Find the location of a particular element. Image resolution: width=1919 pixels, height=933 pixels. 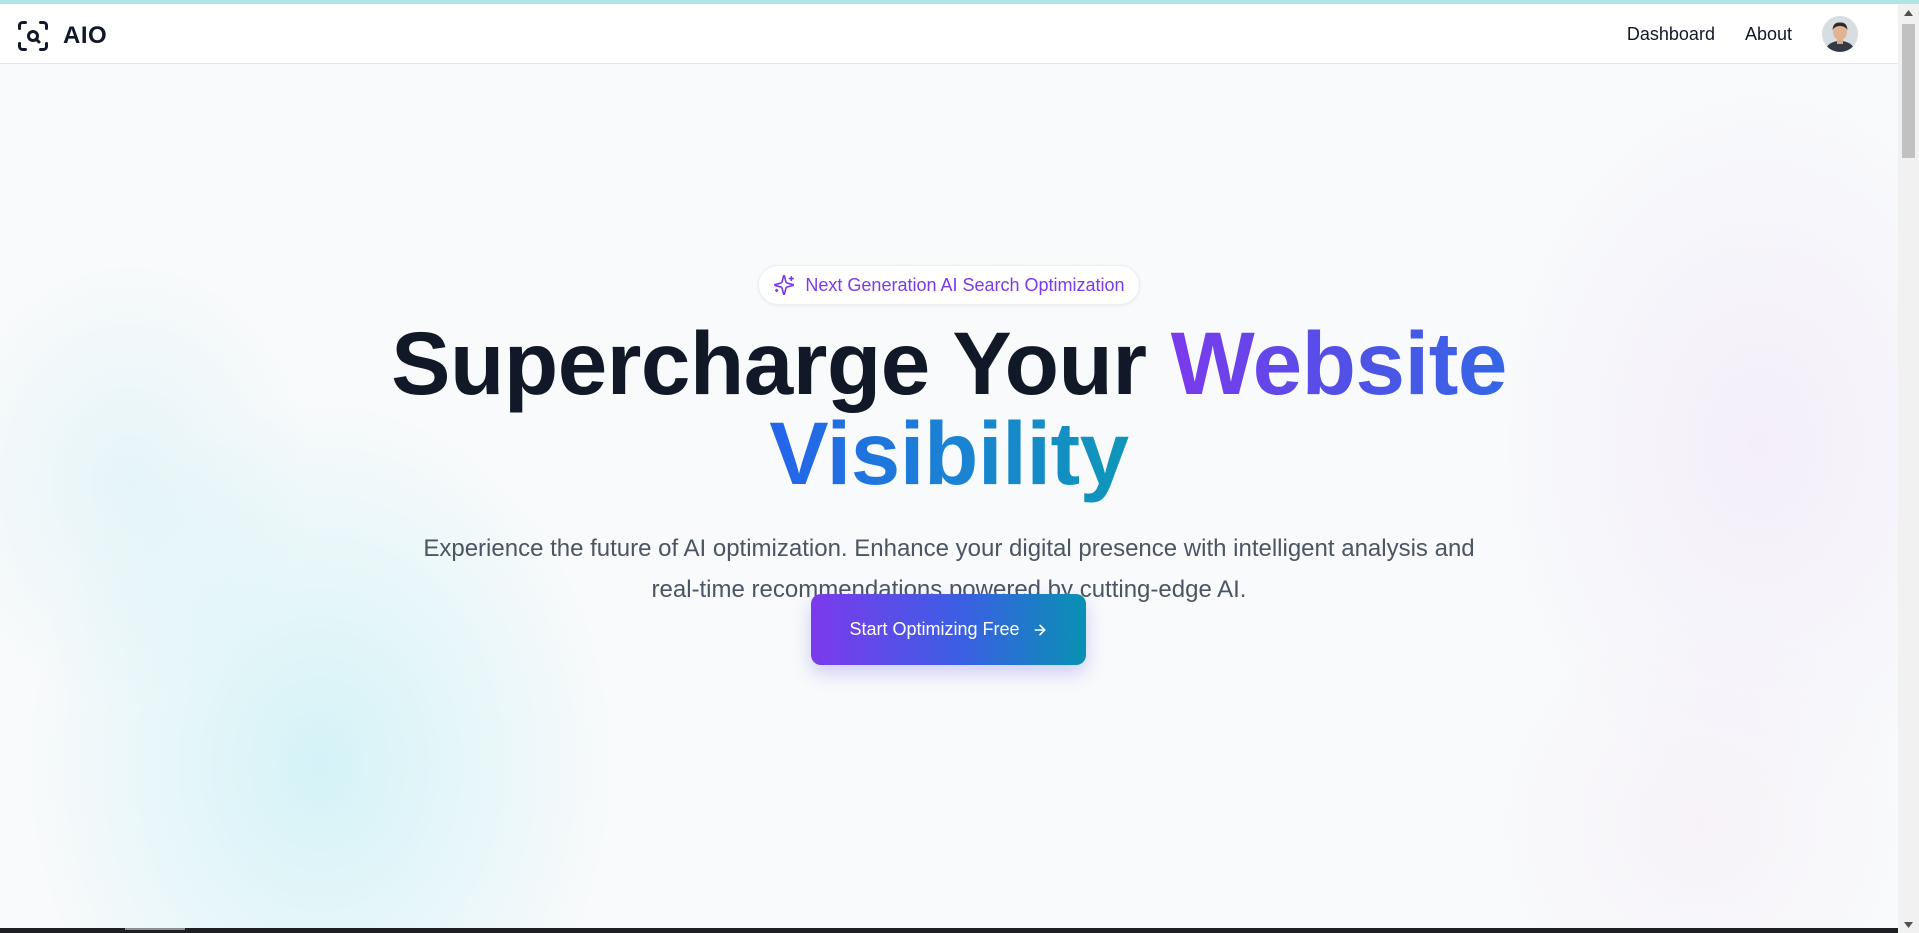

headline-plain: Supercharge Your is located at coordinates (781, 363).